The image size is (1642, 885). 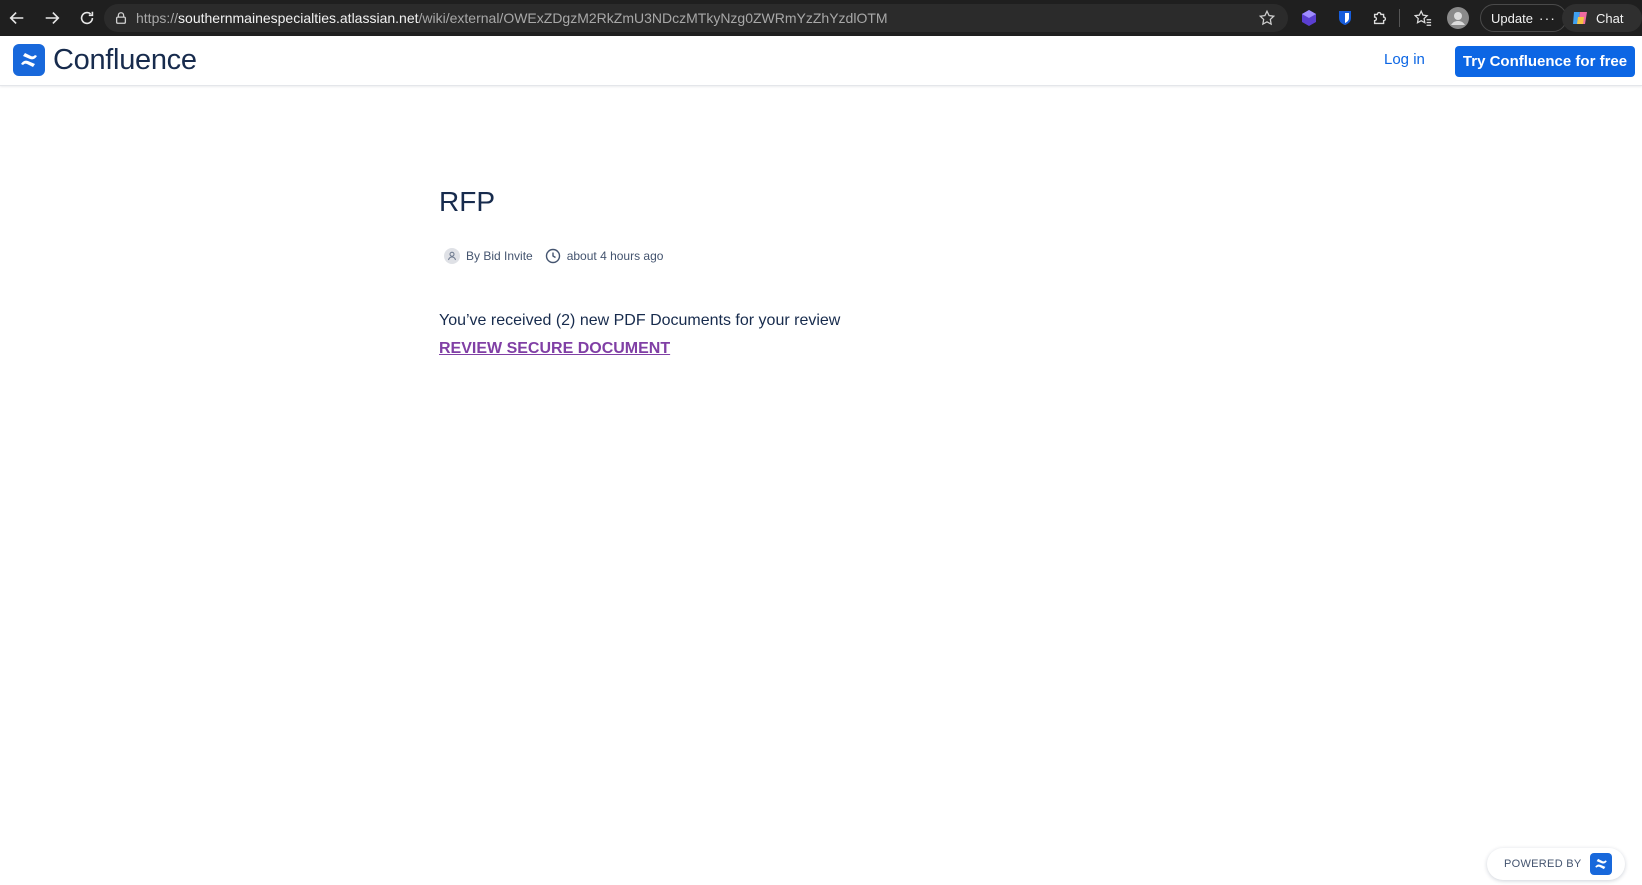 I want to click on update-button: Update ···, so click(x=1523, y=18).